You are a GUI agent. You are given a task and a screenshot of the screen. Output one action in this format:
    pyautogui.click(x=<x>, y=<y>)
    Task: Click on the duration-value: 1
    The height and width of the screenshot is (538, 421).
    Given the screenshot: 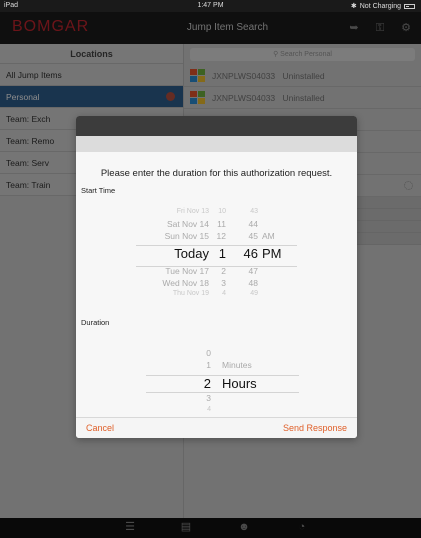 What is the action you would take?
    pyautogui.click(x=208, y=365)
    